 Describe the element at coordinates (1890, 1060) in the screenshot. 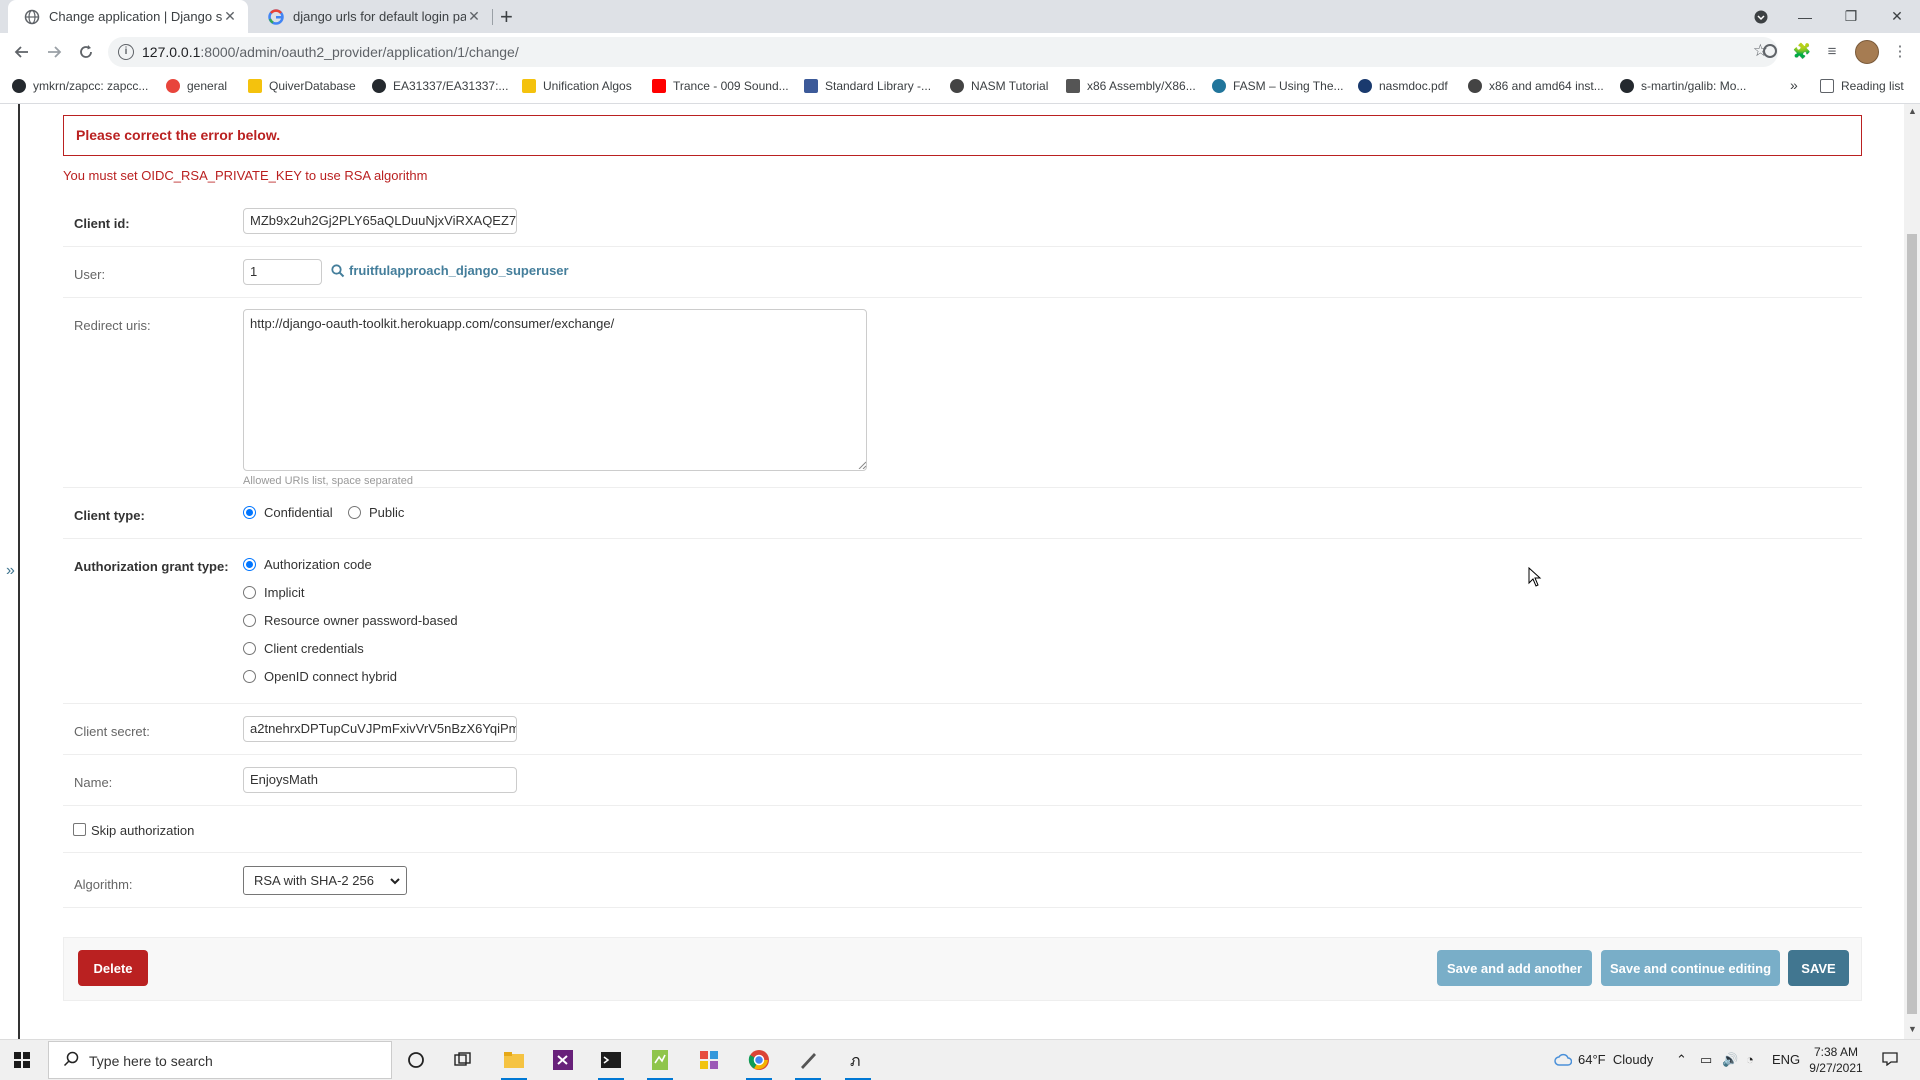

I see `notifications-icon` at that location.